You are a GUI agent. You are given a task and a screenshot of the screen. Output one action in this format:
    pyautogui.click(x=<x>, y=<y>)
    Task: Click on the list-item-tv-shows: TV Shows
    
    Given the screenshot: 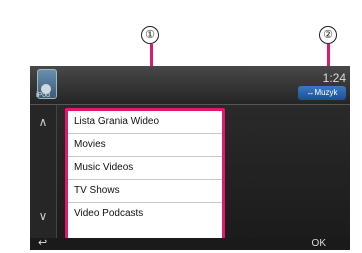 What is the action you would take?
    pyautogui.click(x=145, y=191)
    